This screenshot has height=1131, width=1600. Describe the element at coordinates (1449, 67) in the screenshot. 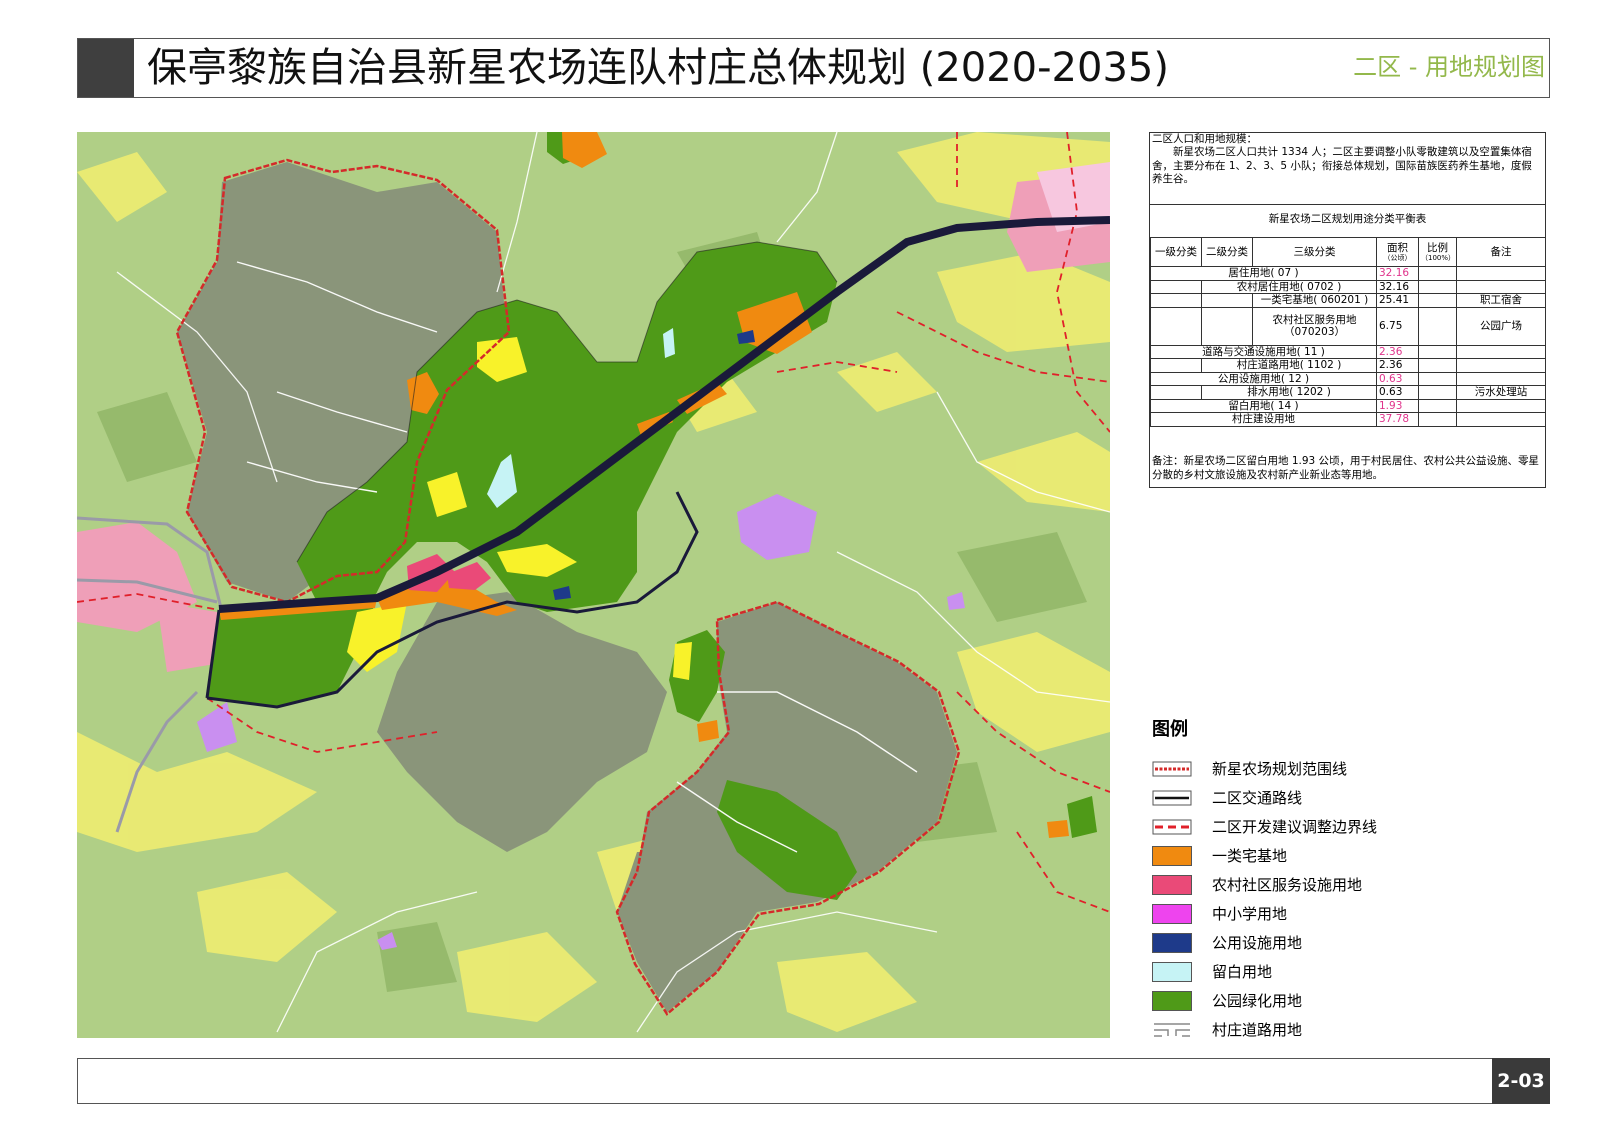

I see `page-subtitle: 二区 - 用地规划图` at that location.